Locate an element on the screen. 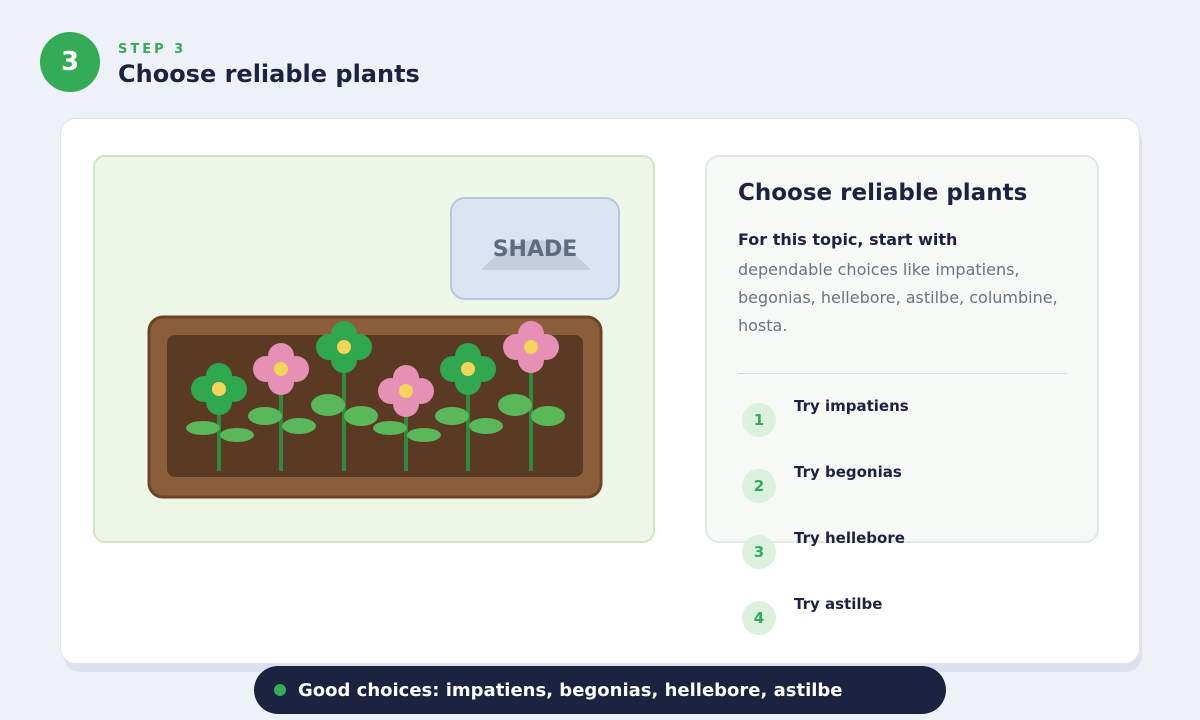  divider is located at coordinates (902, 373).